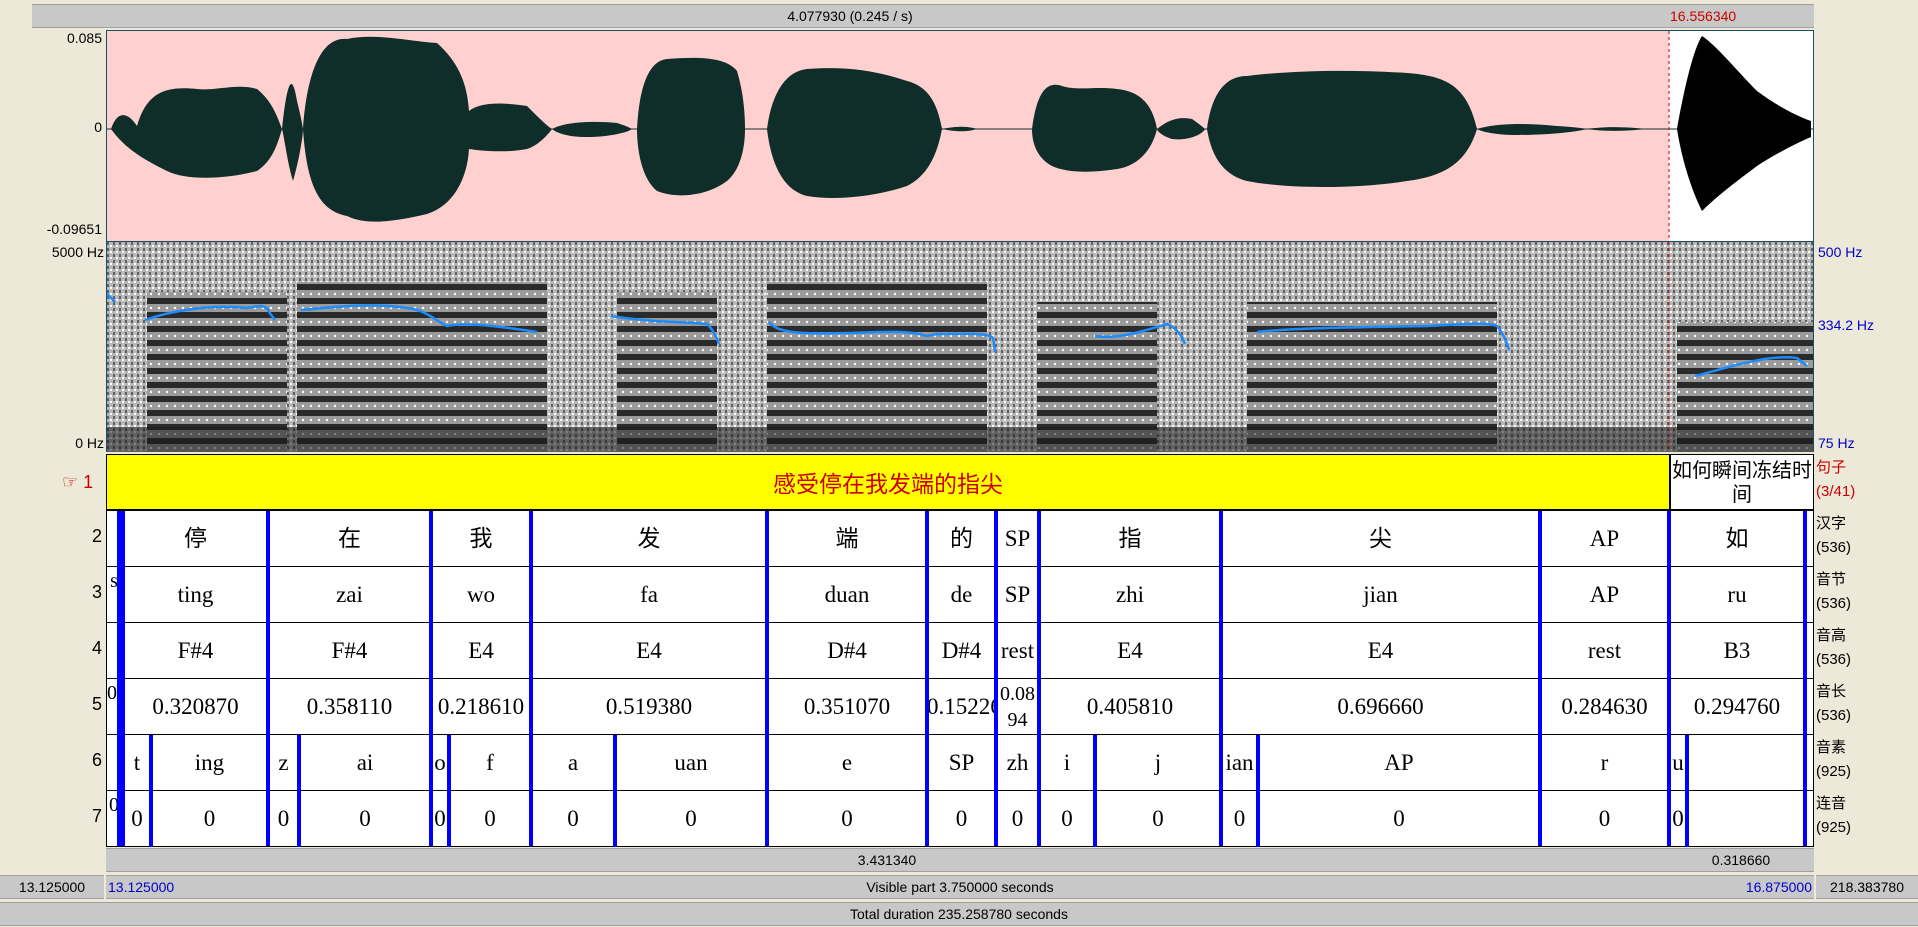  I want to click on tier1-boundary, so click(1670, 482).